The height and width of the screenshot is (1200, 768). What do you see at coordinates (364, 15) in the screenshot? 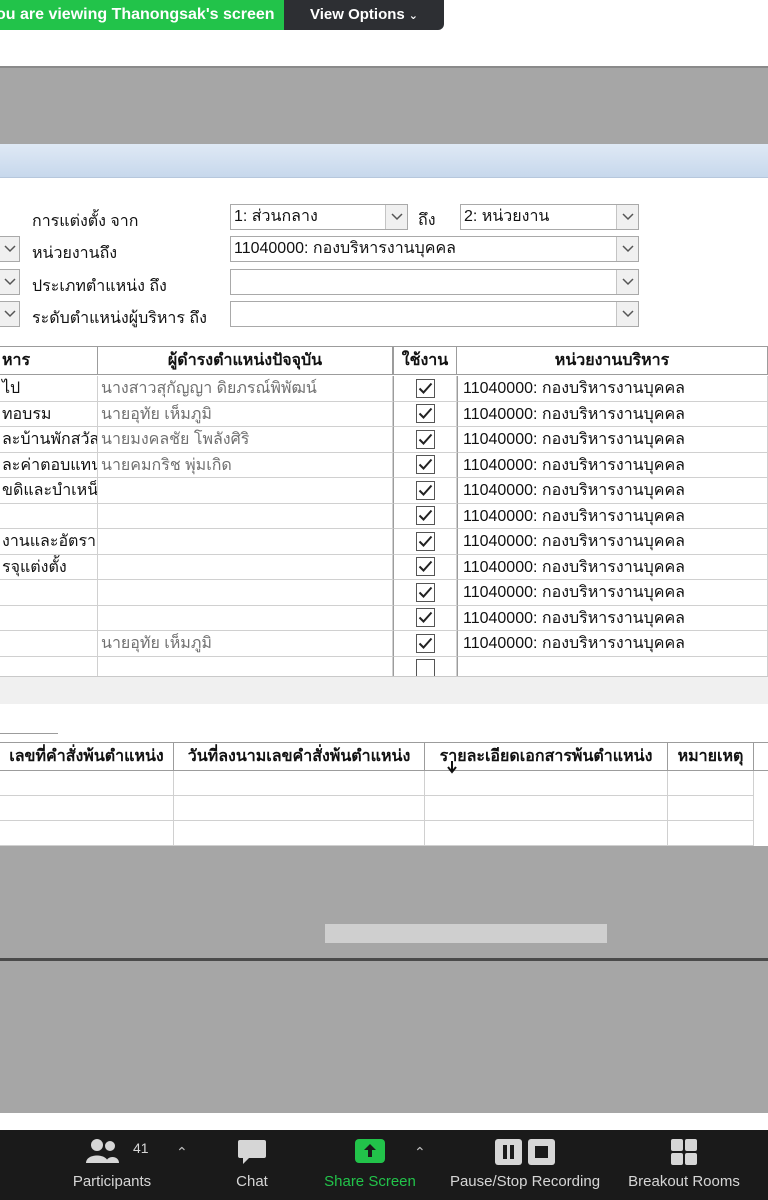
I see `view-options-button: View Options ⌄` at bounding box center [364, 15].